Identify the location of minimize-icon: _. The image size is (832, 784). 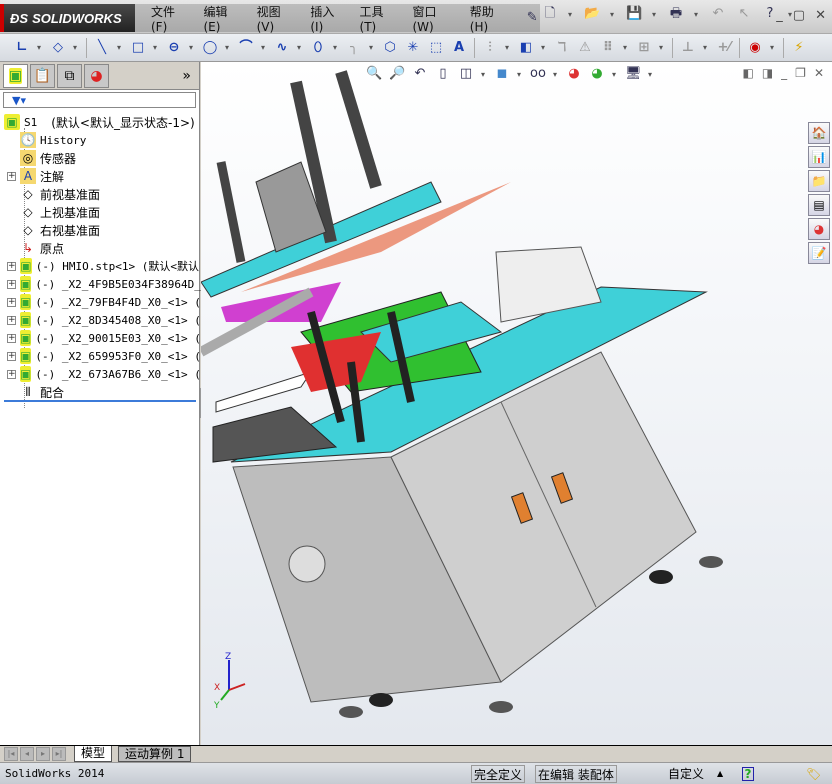
(779, 15).